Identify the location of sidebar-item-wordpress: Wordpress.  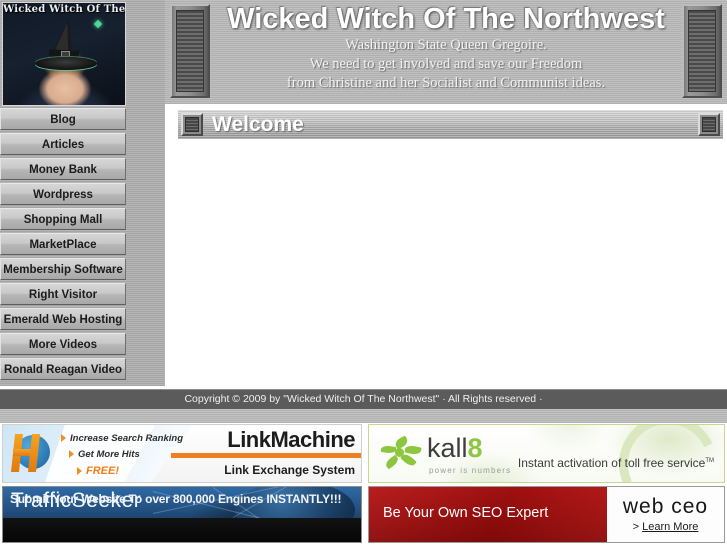
(63, 194).